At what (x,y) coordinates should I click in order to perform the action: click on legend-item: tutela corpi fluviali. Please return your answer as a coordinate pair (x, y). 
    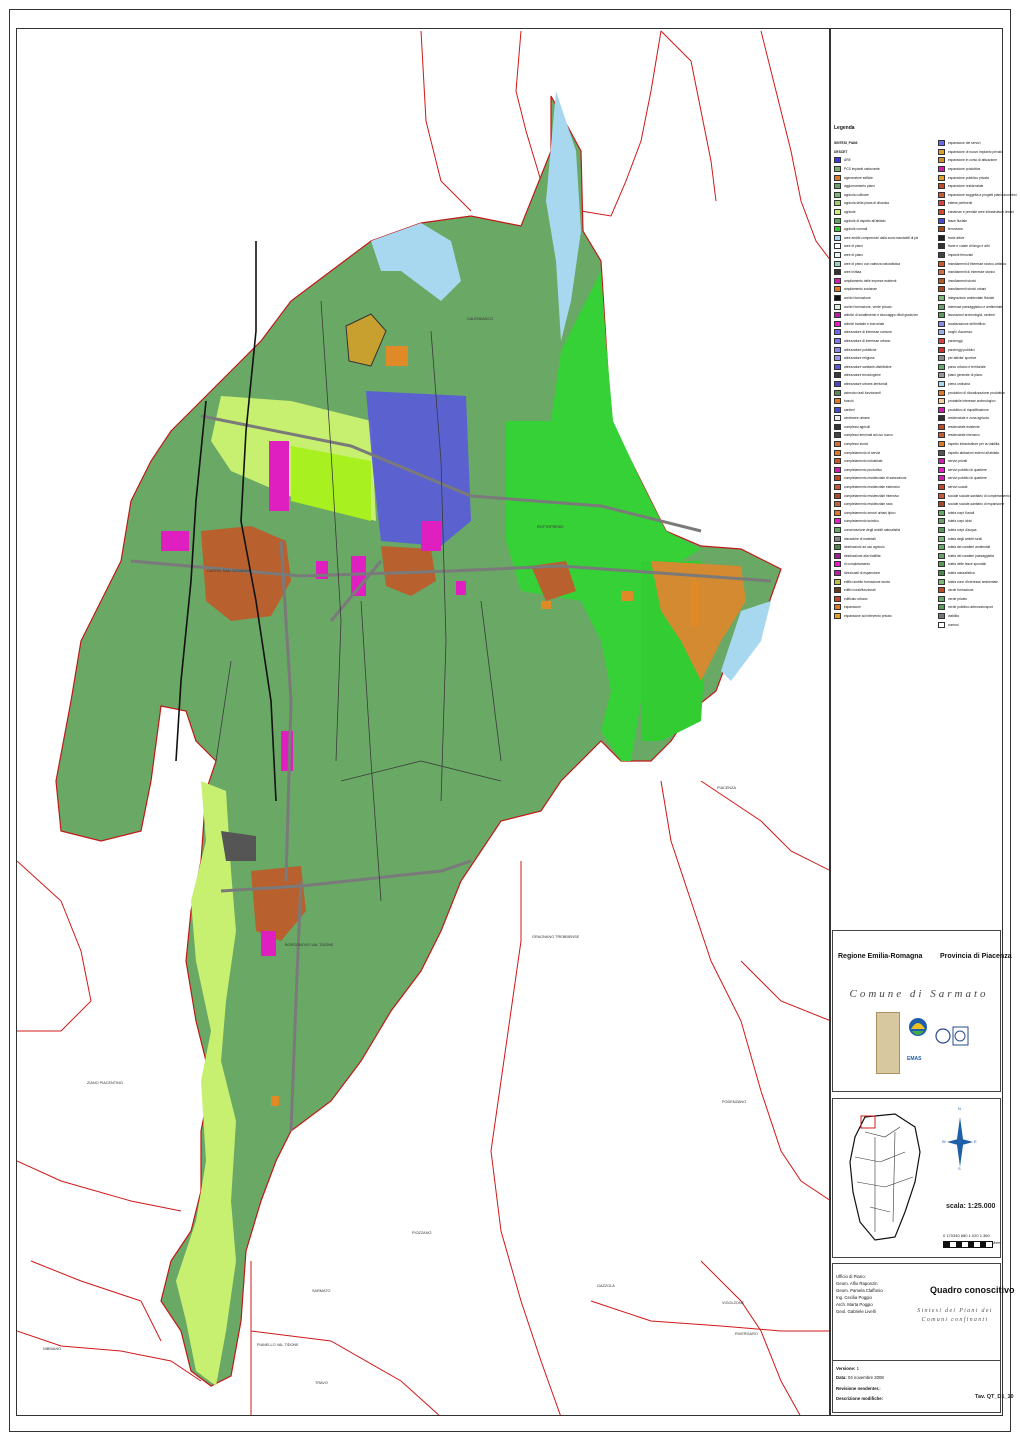
    Looking at the image, I should click on (979, 513).